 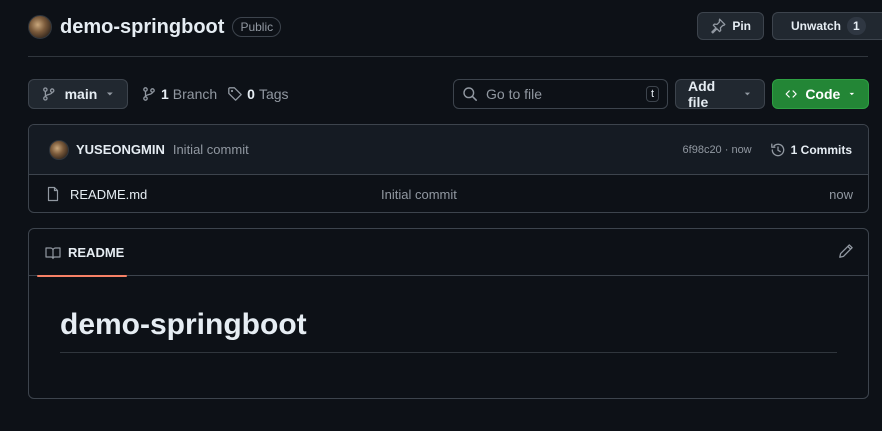 What do you see at coordinates (448, 56) in the screenshot?
I see `header-divider` at bounding box center [448, 56].